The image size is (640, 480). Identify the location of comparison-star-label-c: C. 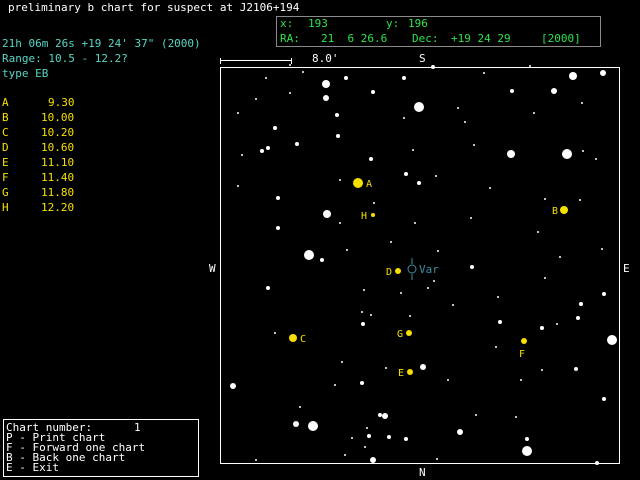
(303, 339).